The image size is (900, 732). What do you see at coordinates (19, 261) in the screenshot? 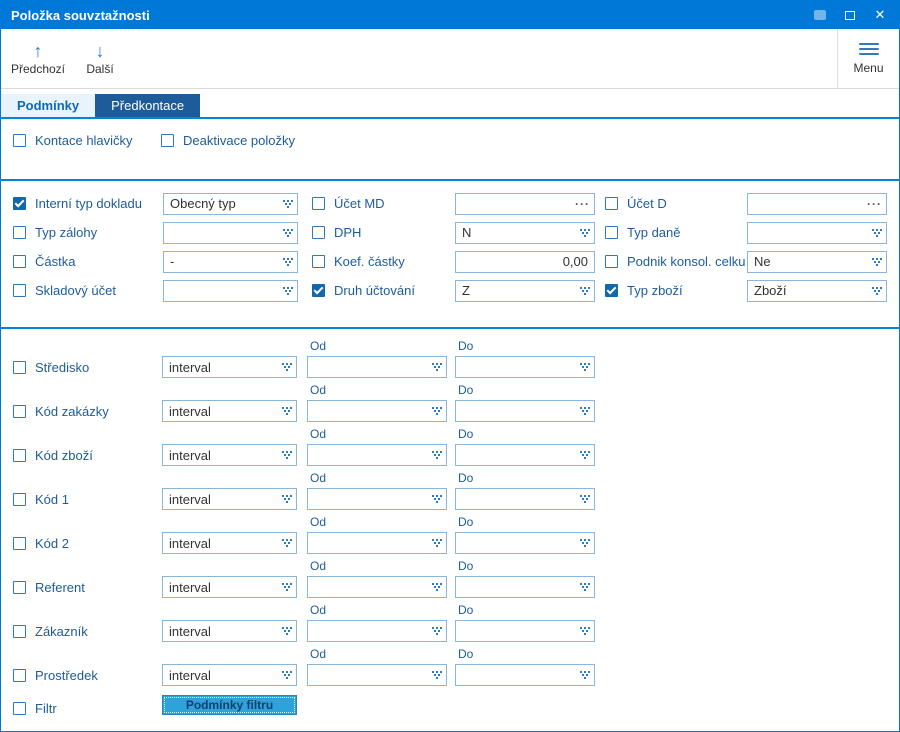
I see `castka-checkbox` at bounding box center [19, 261].